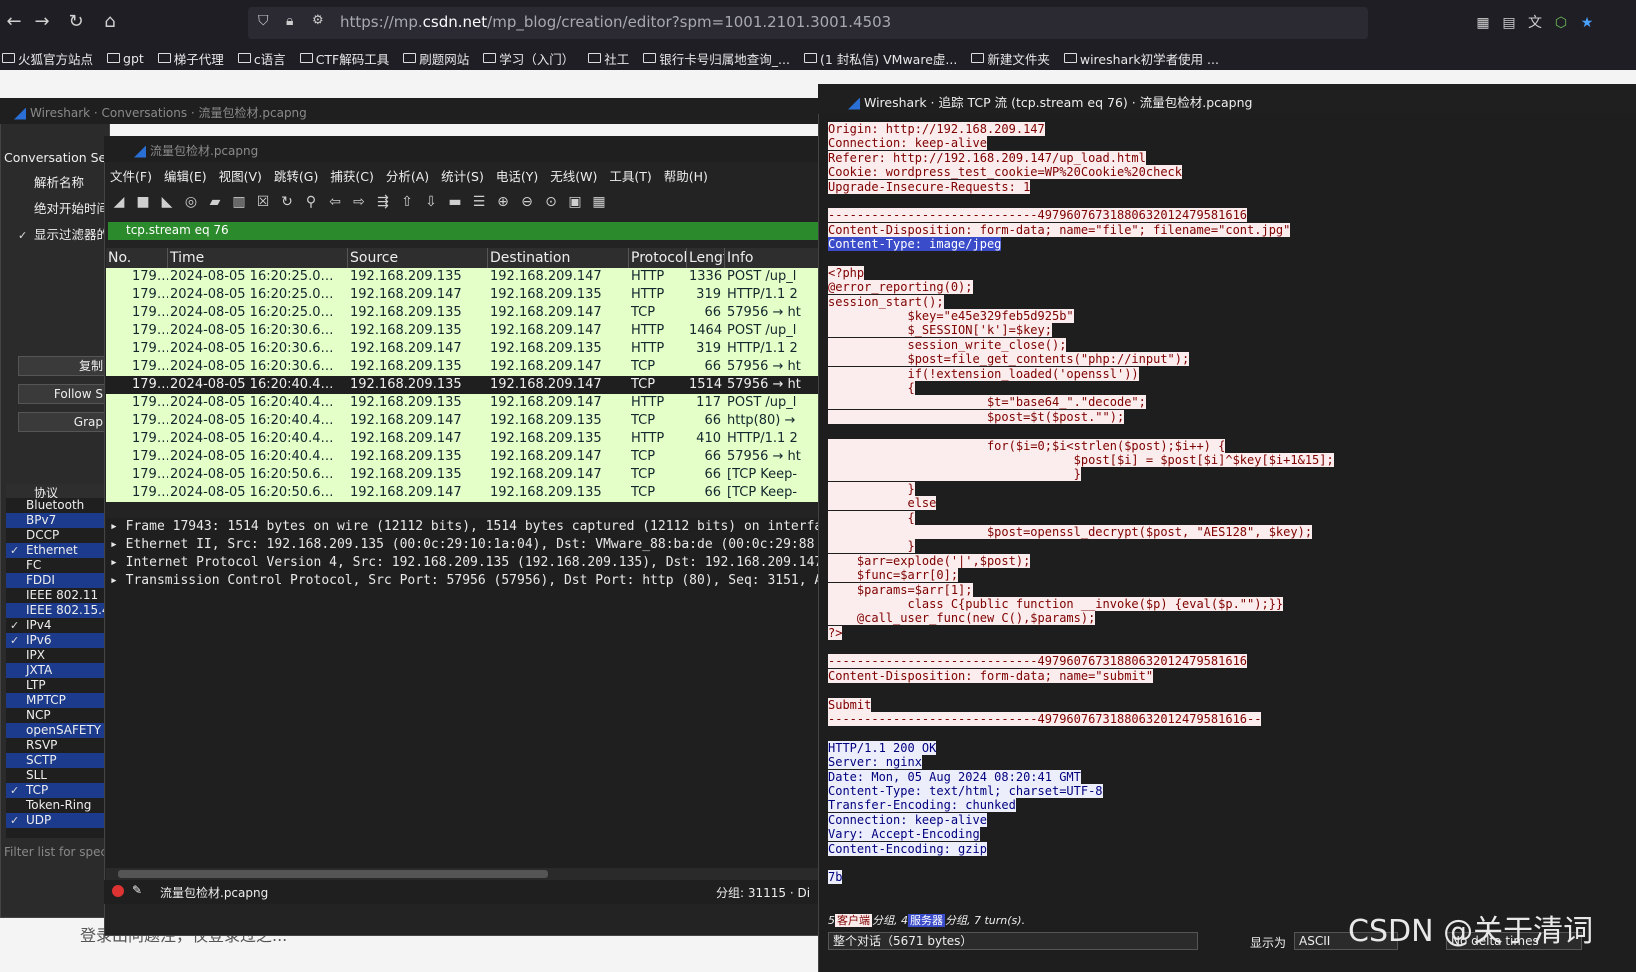 The image size is (1636, 972). What do you see at coordinates (63, 394) in the screenshot?
I see `conversation-button: Follow S` at bounding box center [63, 394].